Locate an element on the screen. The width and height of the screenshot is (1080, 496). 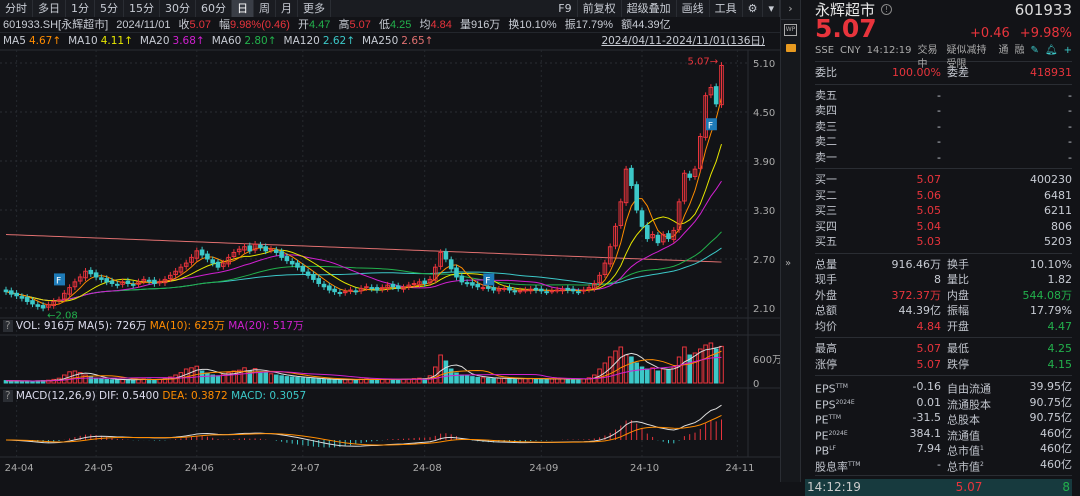
turnover-label: 换 is located at coordinates (514, 25).